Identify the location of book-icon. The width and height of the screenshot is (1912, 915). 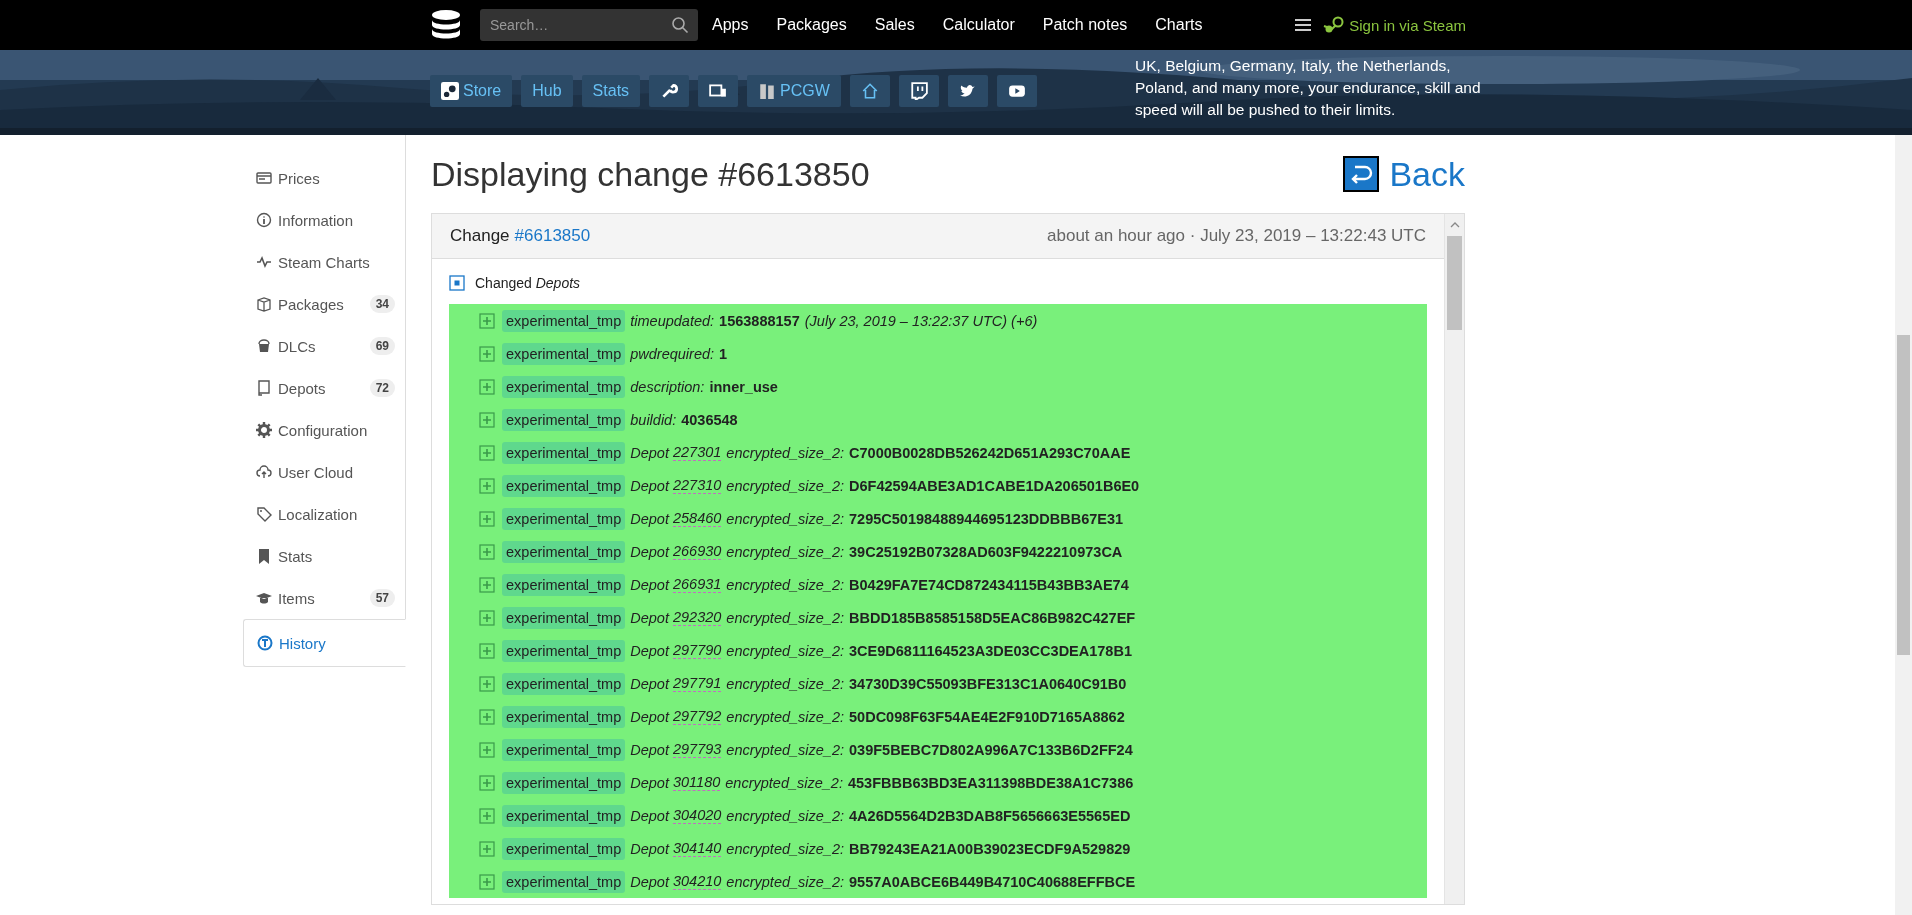
(264, 388).